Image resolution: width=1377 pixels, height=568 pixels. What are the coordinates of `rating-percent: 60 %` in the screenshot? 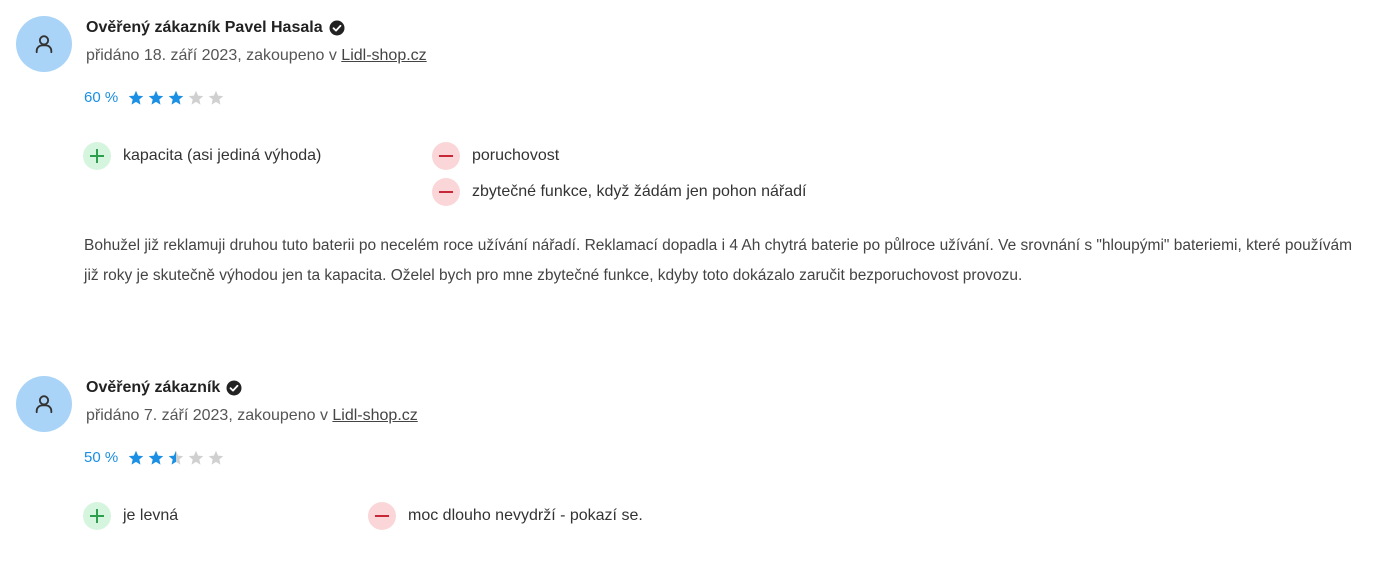 It's located at (101, 97).